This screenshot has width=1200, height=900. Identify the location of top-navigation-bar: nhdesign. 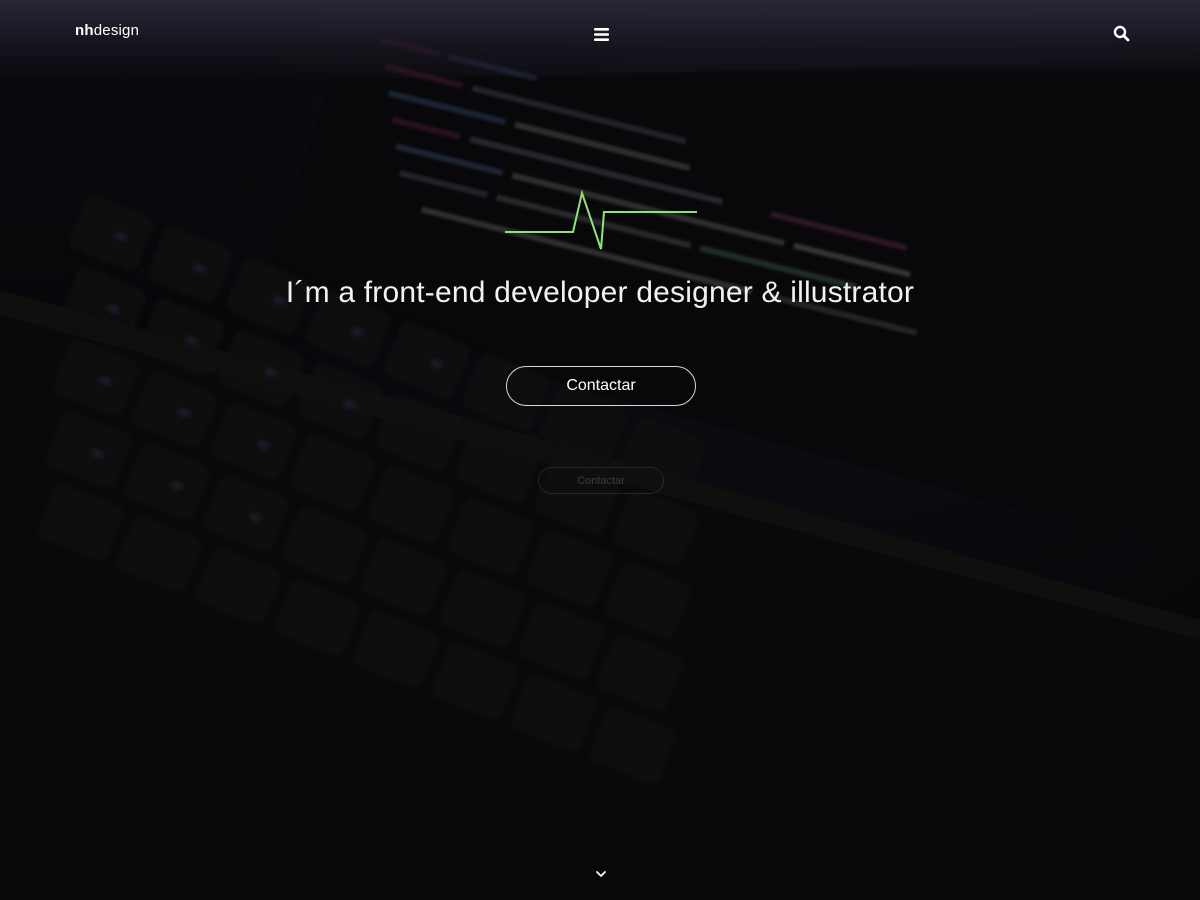
(600, 40).